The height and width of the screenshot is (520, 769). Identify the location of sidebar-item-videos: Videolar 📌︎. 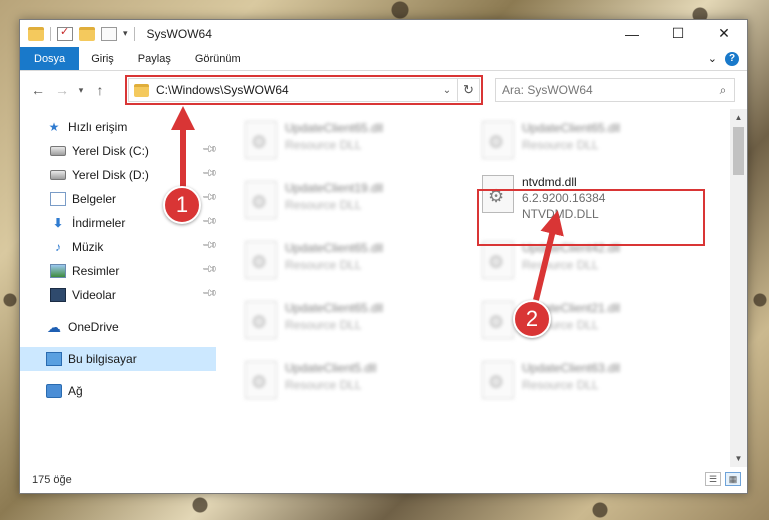
(119, 295).